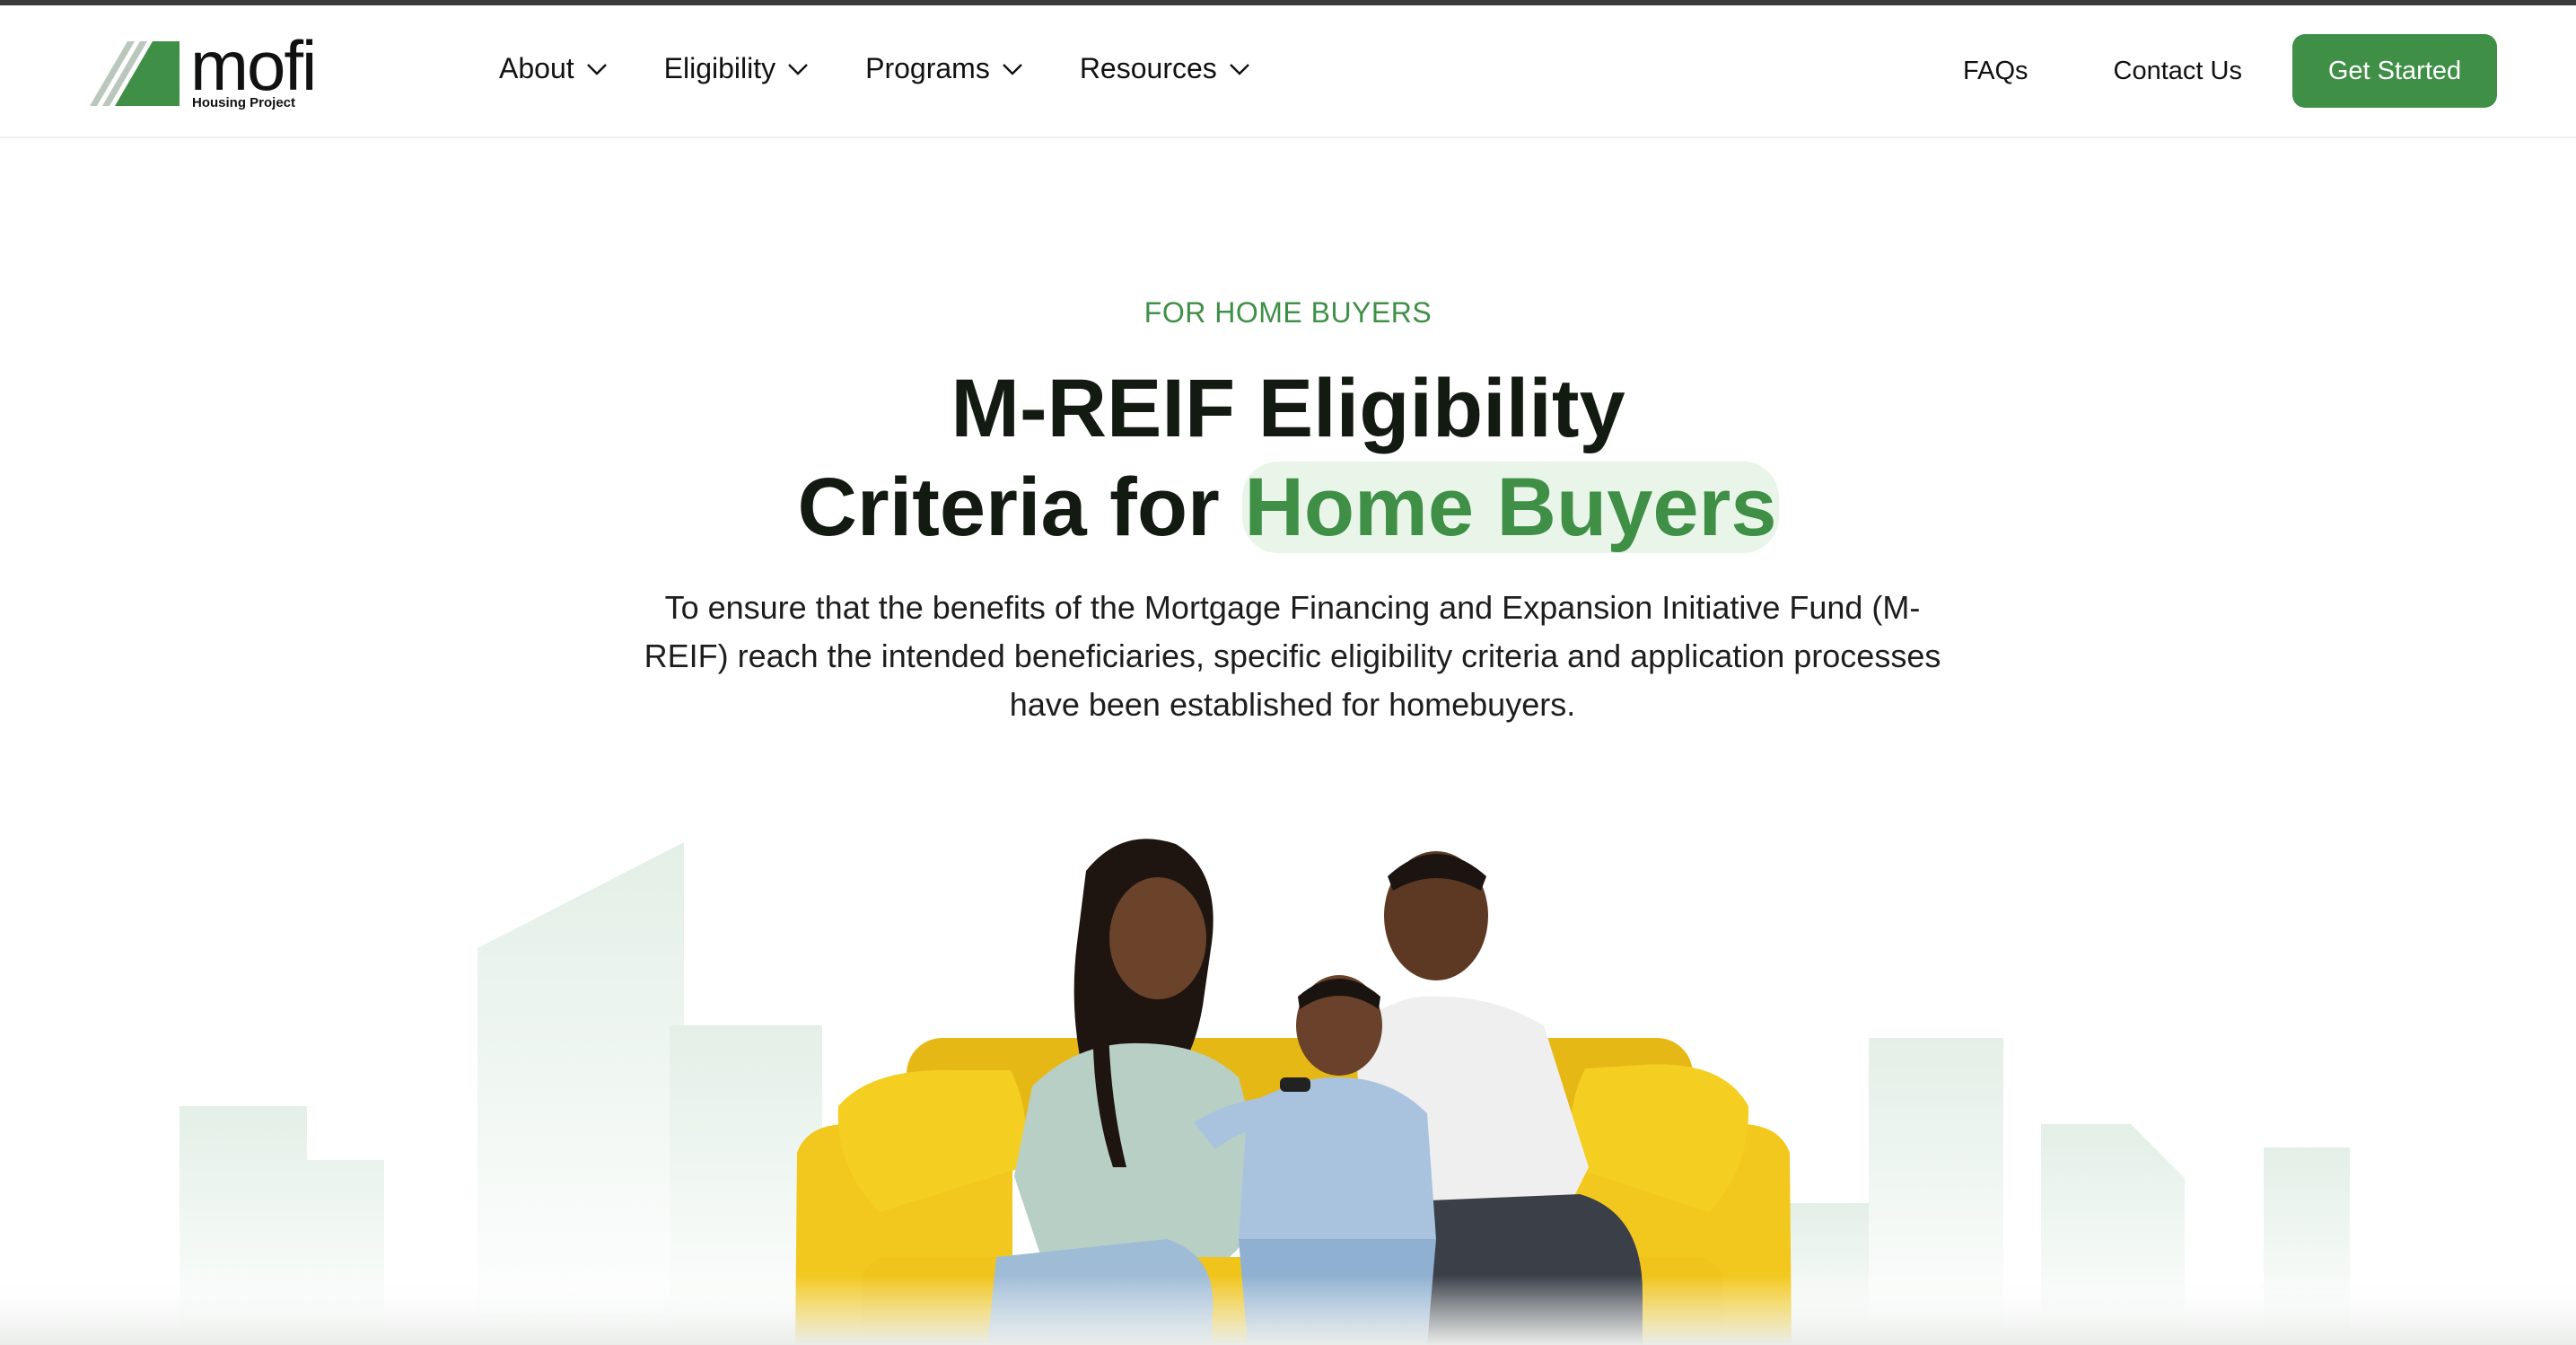 The image size is (2576, 1345). I want to click on nav-item-resources: Resources, so click(1165, 68).